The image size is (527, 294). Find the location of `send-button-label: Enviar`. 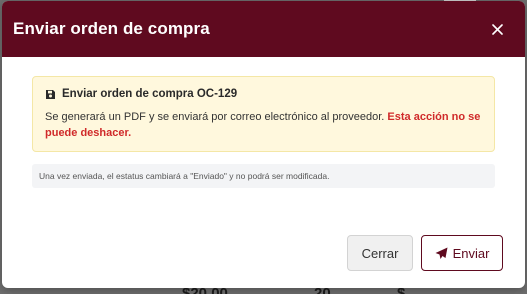

send-button-label: Enviar is located at coordinates (471, 253).